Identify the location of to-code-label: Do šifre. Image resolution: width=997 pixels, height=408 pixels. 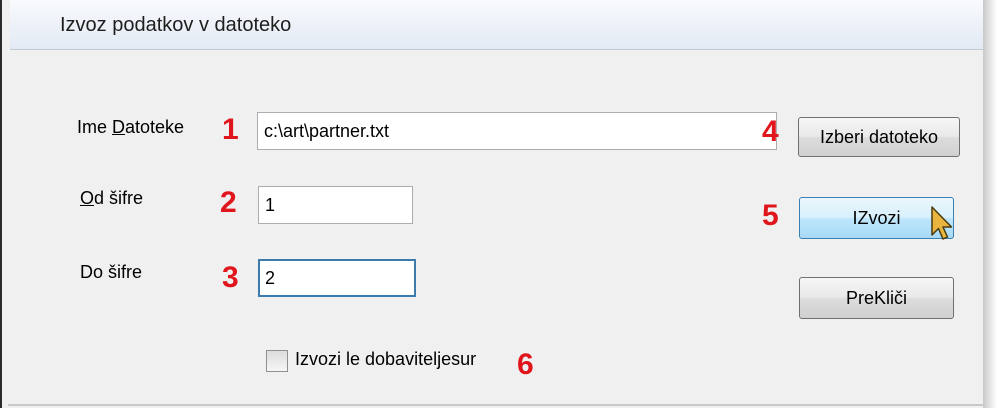
(111, 272).